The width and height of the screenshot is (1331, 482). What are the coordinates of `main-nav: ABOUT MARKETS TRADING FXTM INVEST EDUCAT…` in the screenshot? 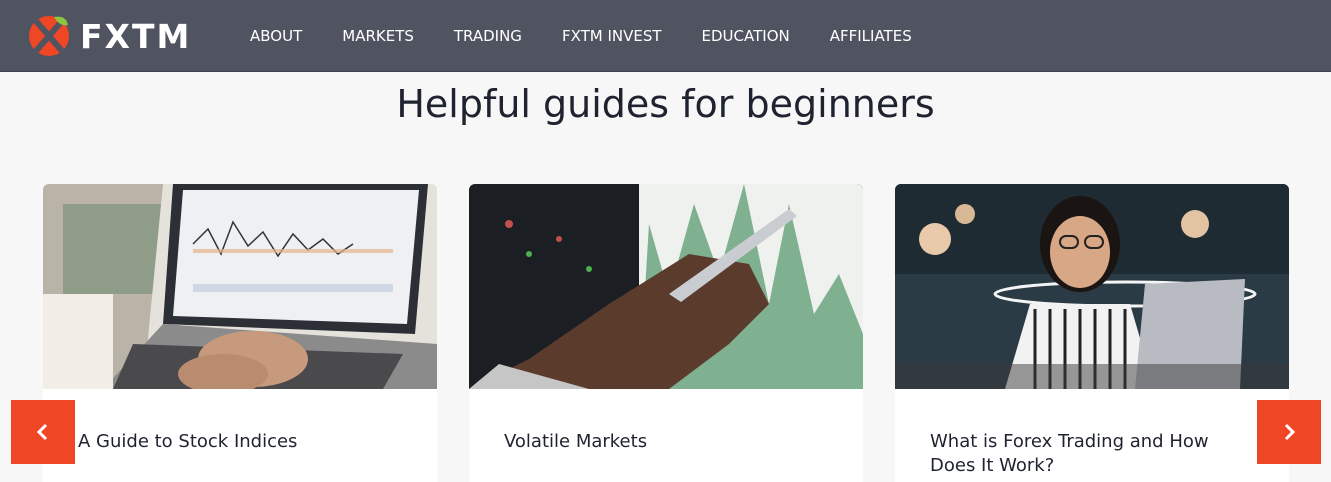 It's located at (581, 36).